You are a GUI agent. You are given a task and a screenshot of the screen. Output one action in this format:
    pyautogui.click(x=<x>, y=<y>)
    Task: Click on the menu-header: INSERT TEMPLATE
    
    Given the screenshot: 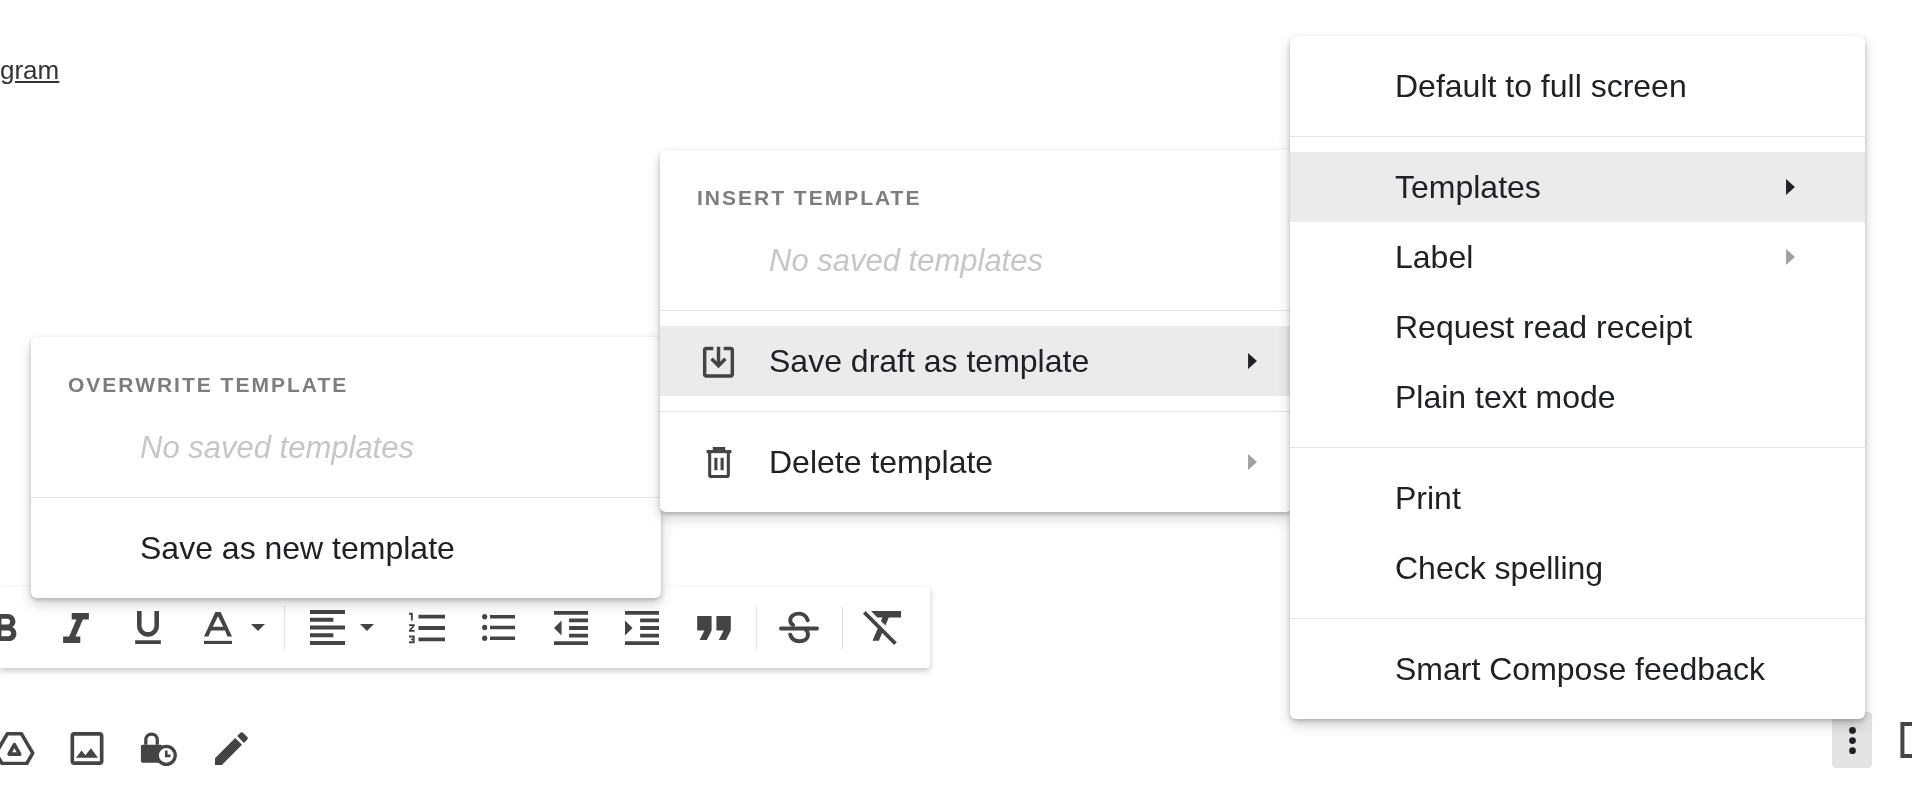 What is the action you would take?
    pyautogui.click(x=809, y=198)
    